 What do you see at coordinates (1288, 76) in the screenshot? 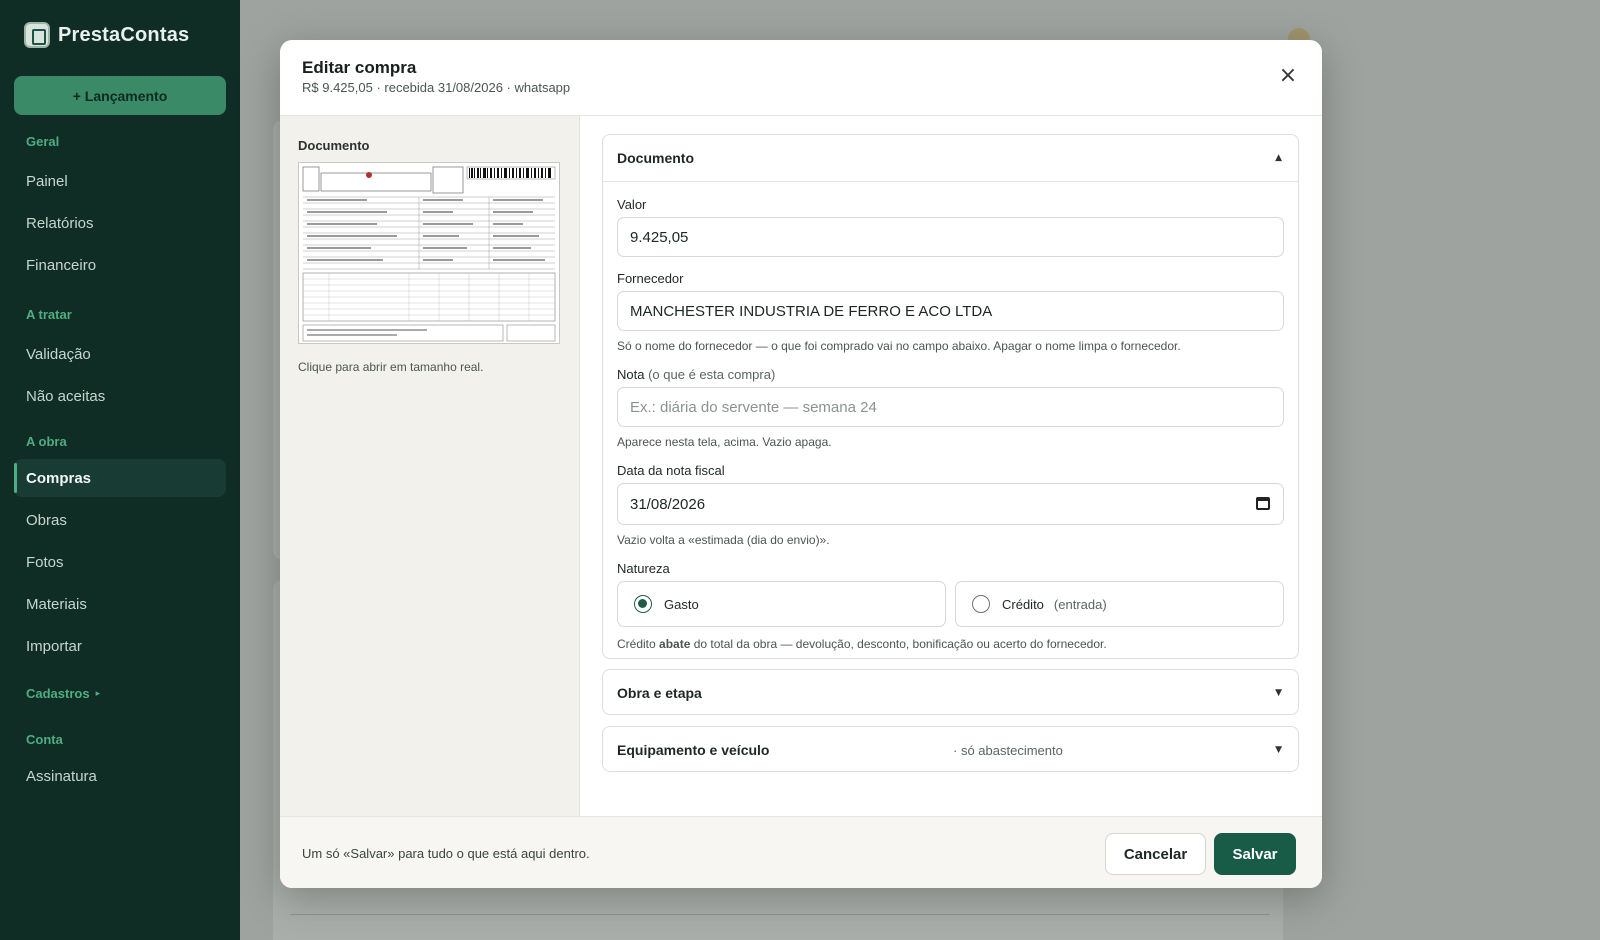
I see `close-icon: ×` at bounding box center [1288, 76].